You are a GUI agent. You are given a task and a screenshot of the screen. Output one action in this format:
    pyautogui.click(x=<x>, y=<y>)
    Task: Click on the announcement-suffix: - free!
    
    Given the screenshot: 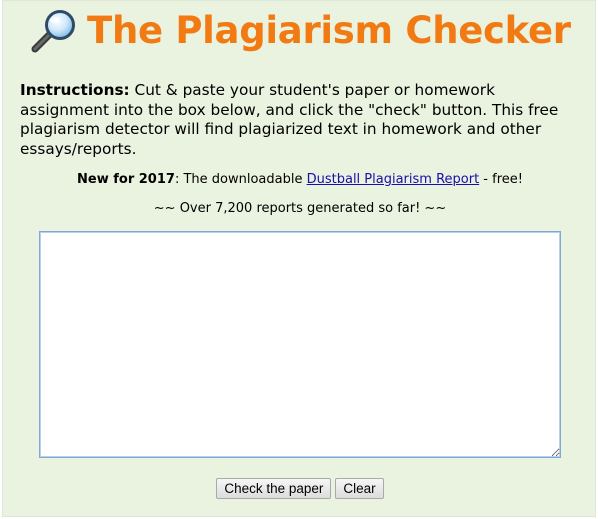 What is the action you would take?
    pyautogui.click(x=501, y=179)
    